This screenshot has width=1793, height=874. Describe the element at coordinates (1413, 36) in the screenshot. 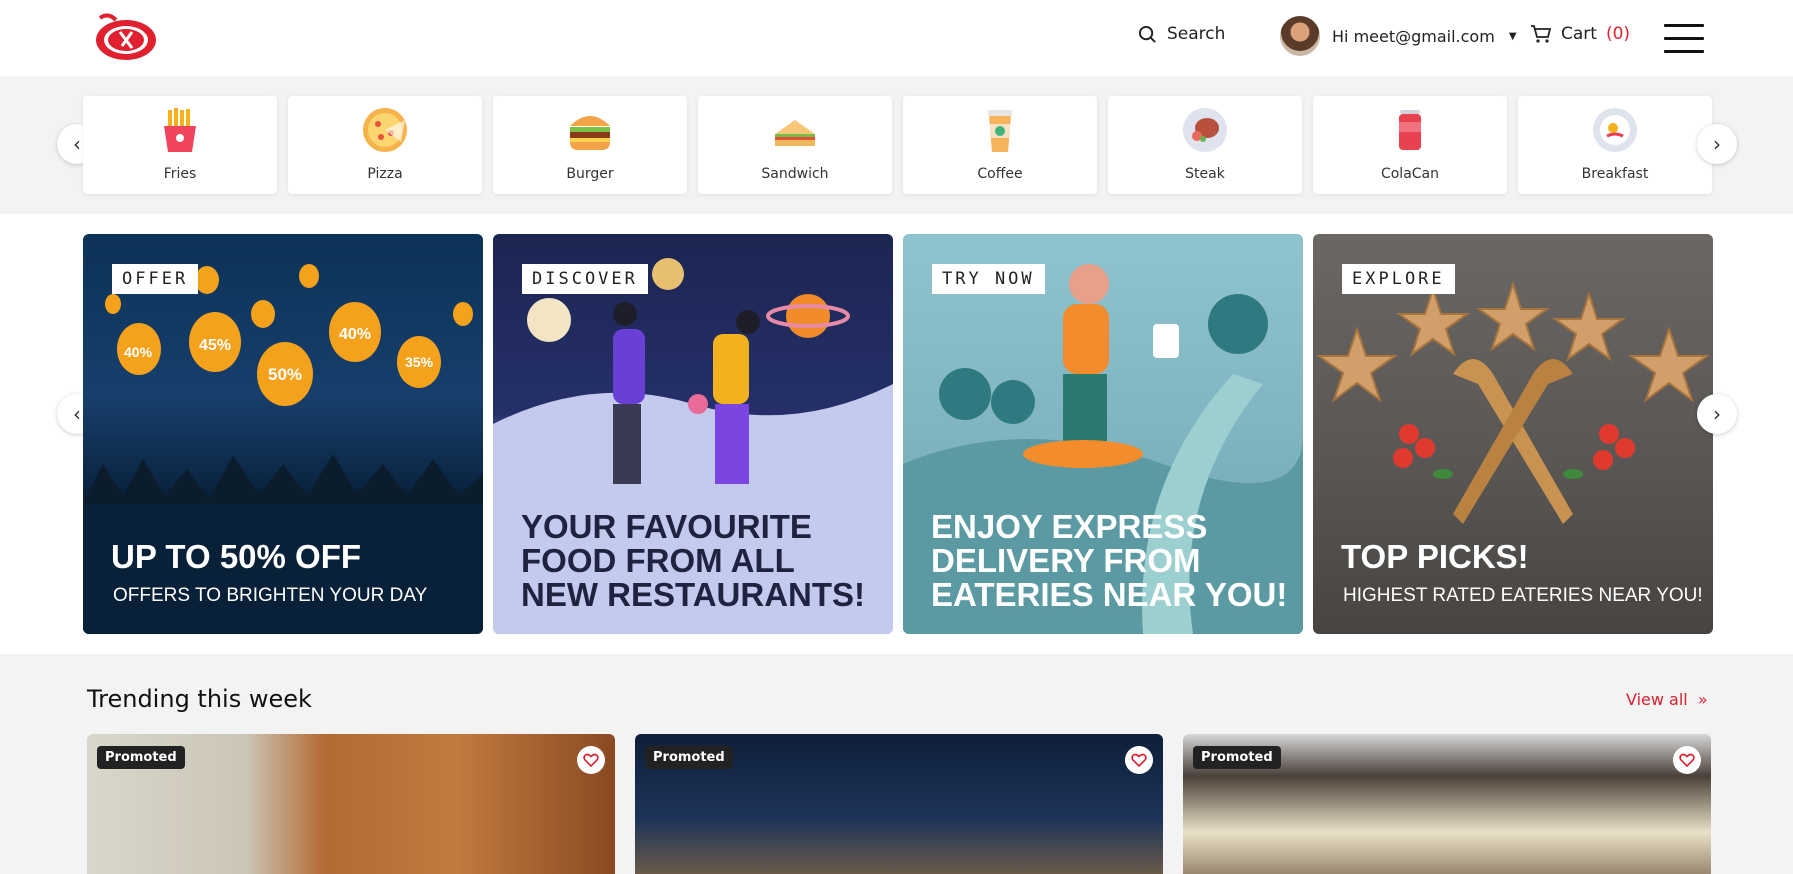

I see `user-greeting: Hi meet@gmail.com` at that location.